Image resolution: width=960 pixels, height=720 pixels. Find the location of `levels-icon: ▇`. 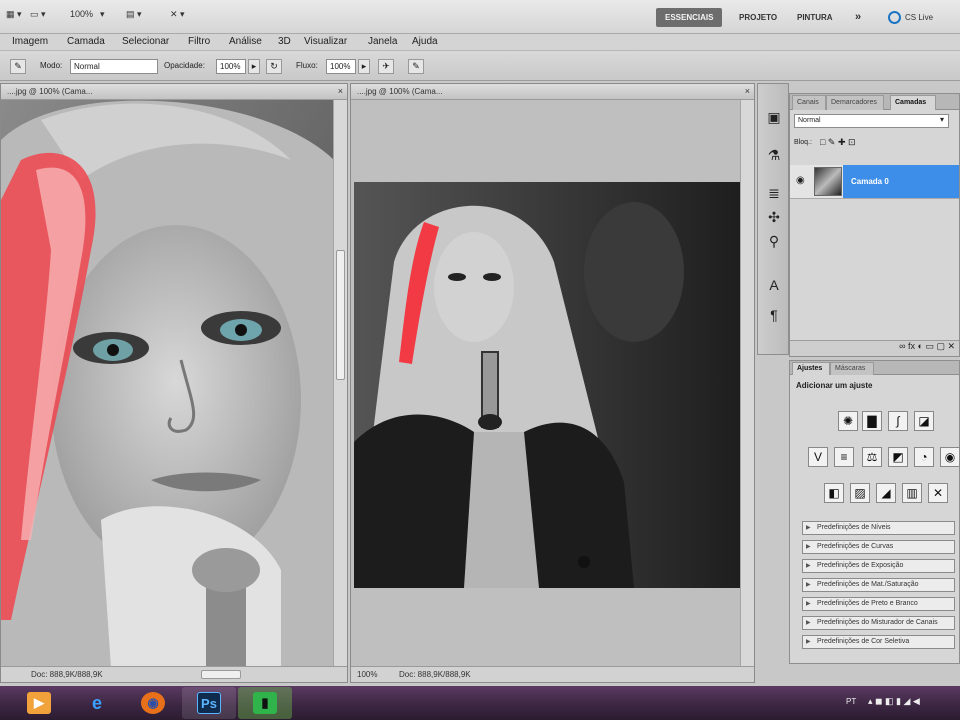

levels-icon: ▇ is located at coordinates (872, 421).